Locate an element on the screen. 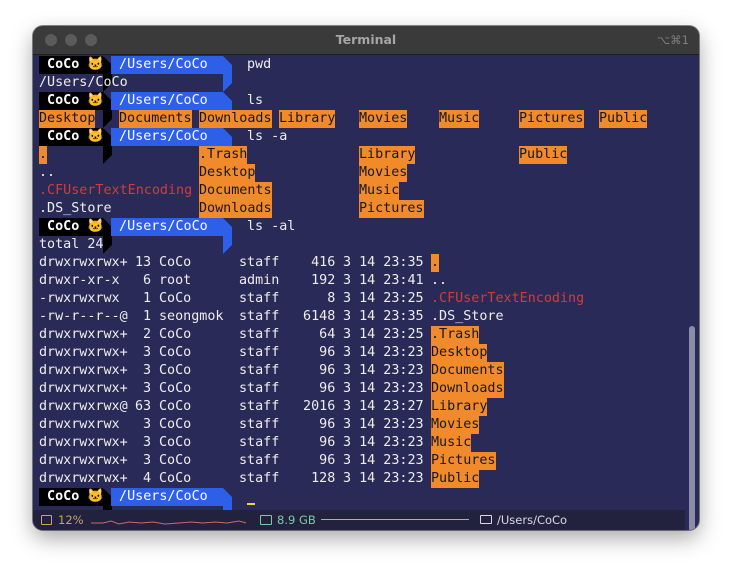 The image size is (733, 572). owner: root is located at coordinates (175, 280).